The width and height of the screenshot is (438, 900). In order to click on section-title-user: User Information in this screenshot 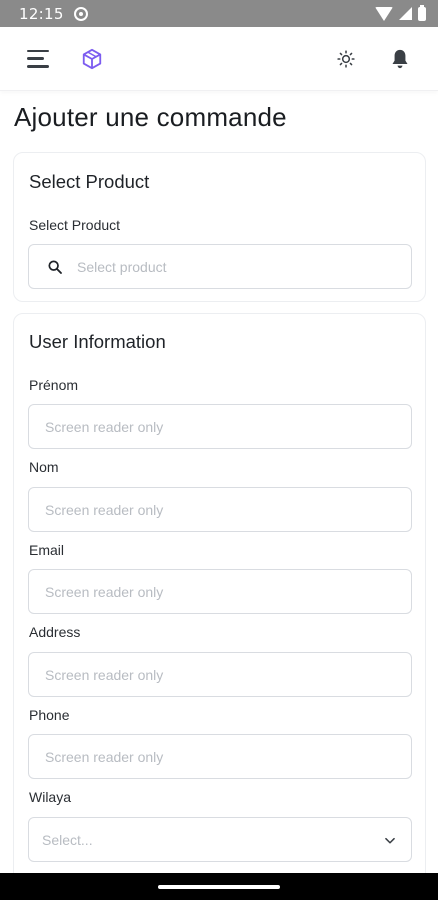, I will do `click(97, 341)`.